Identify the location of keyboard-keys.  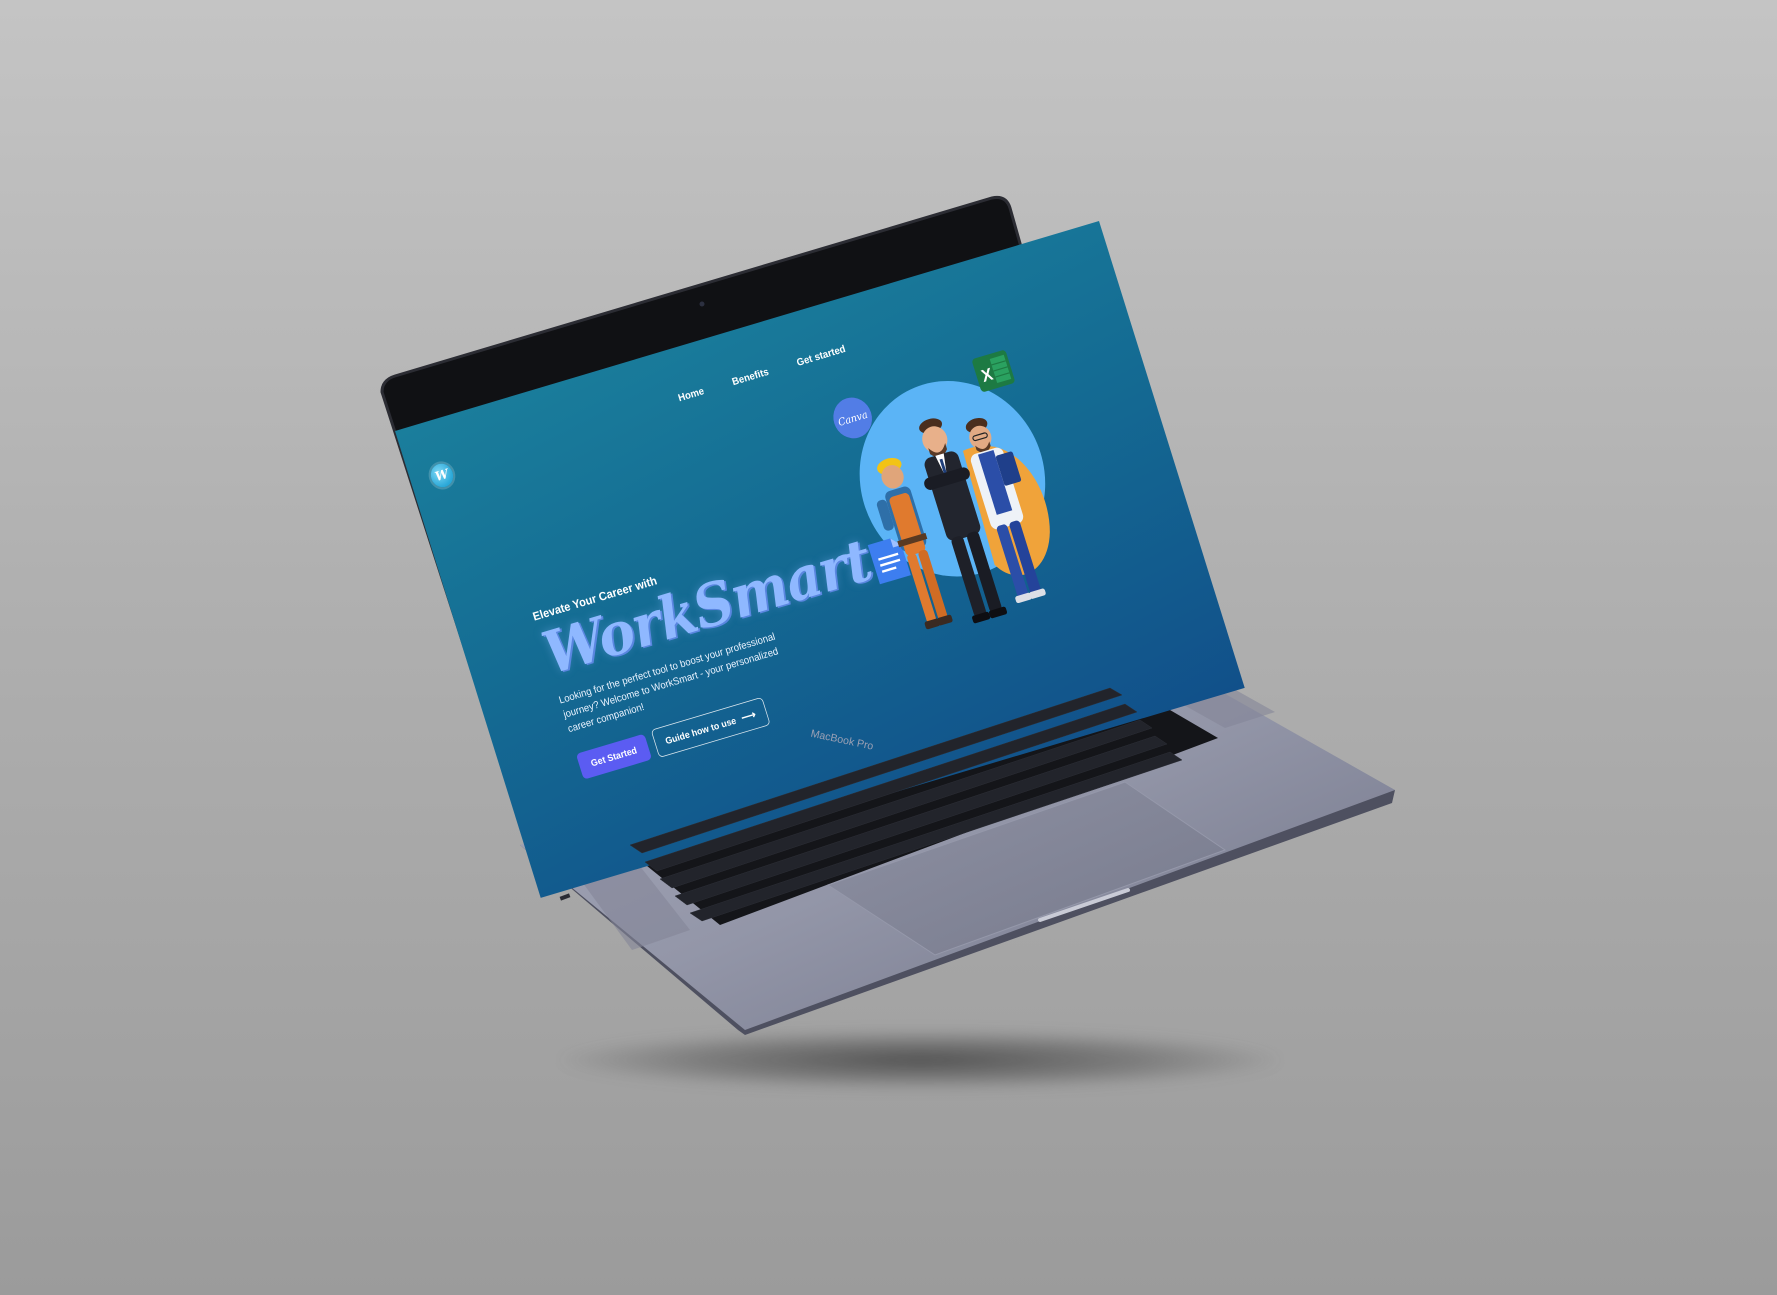
(906, 804).